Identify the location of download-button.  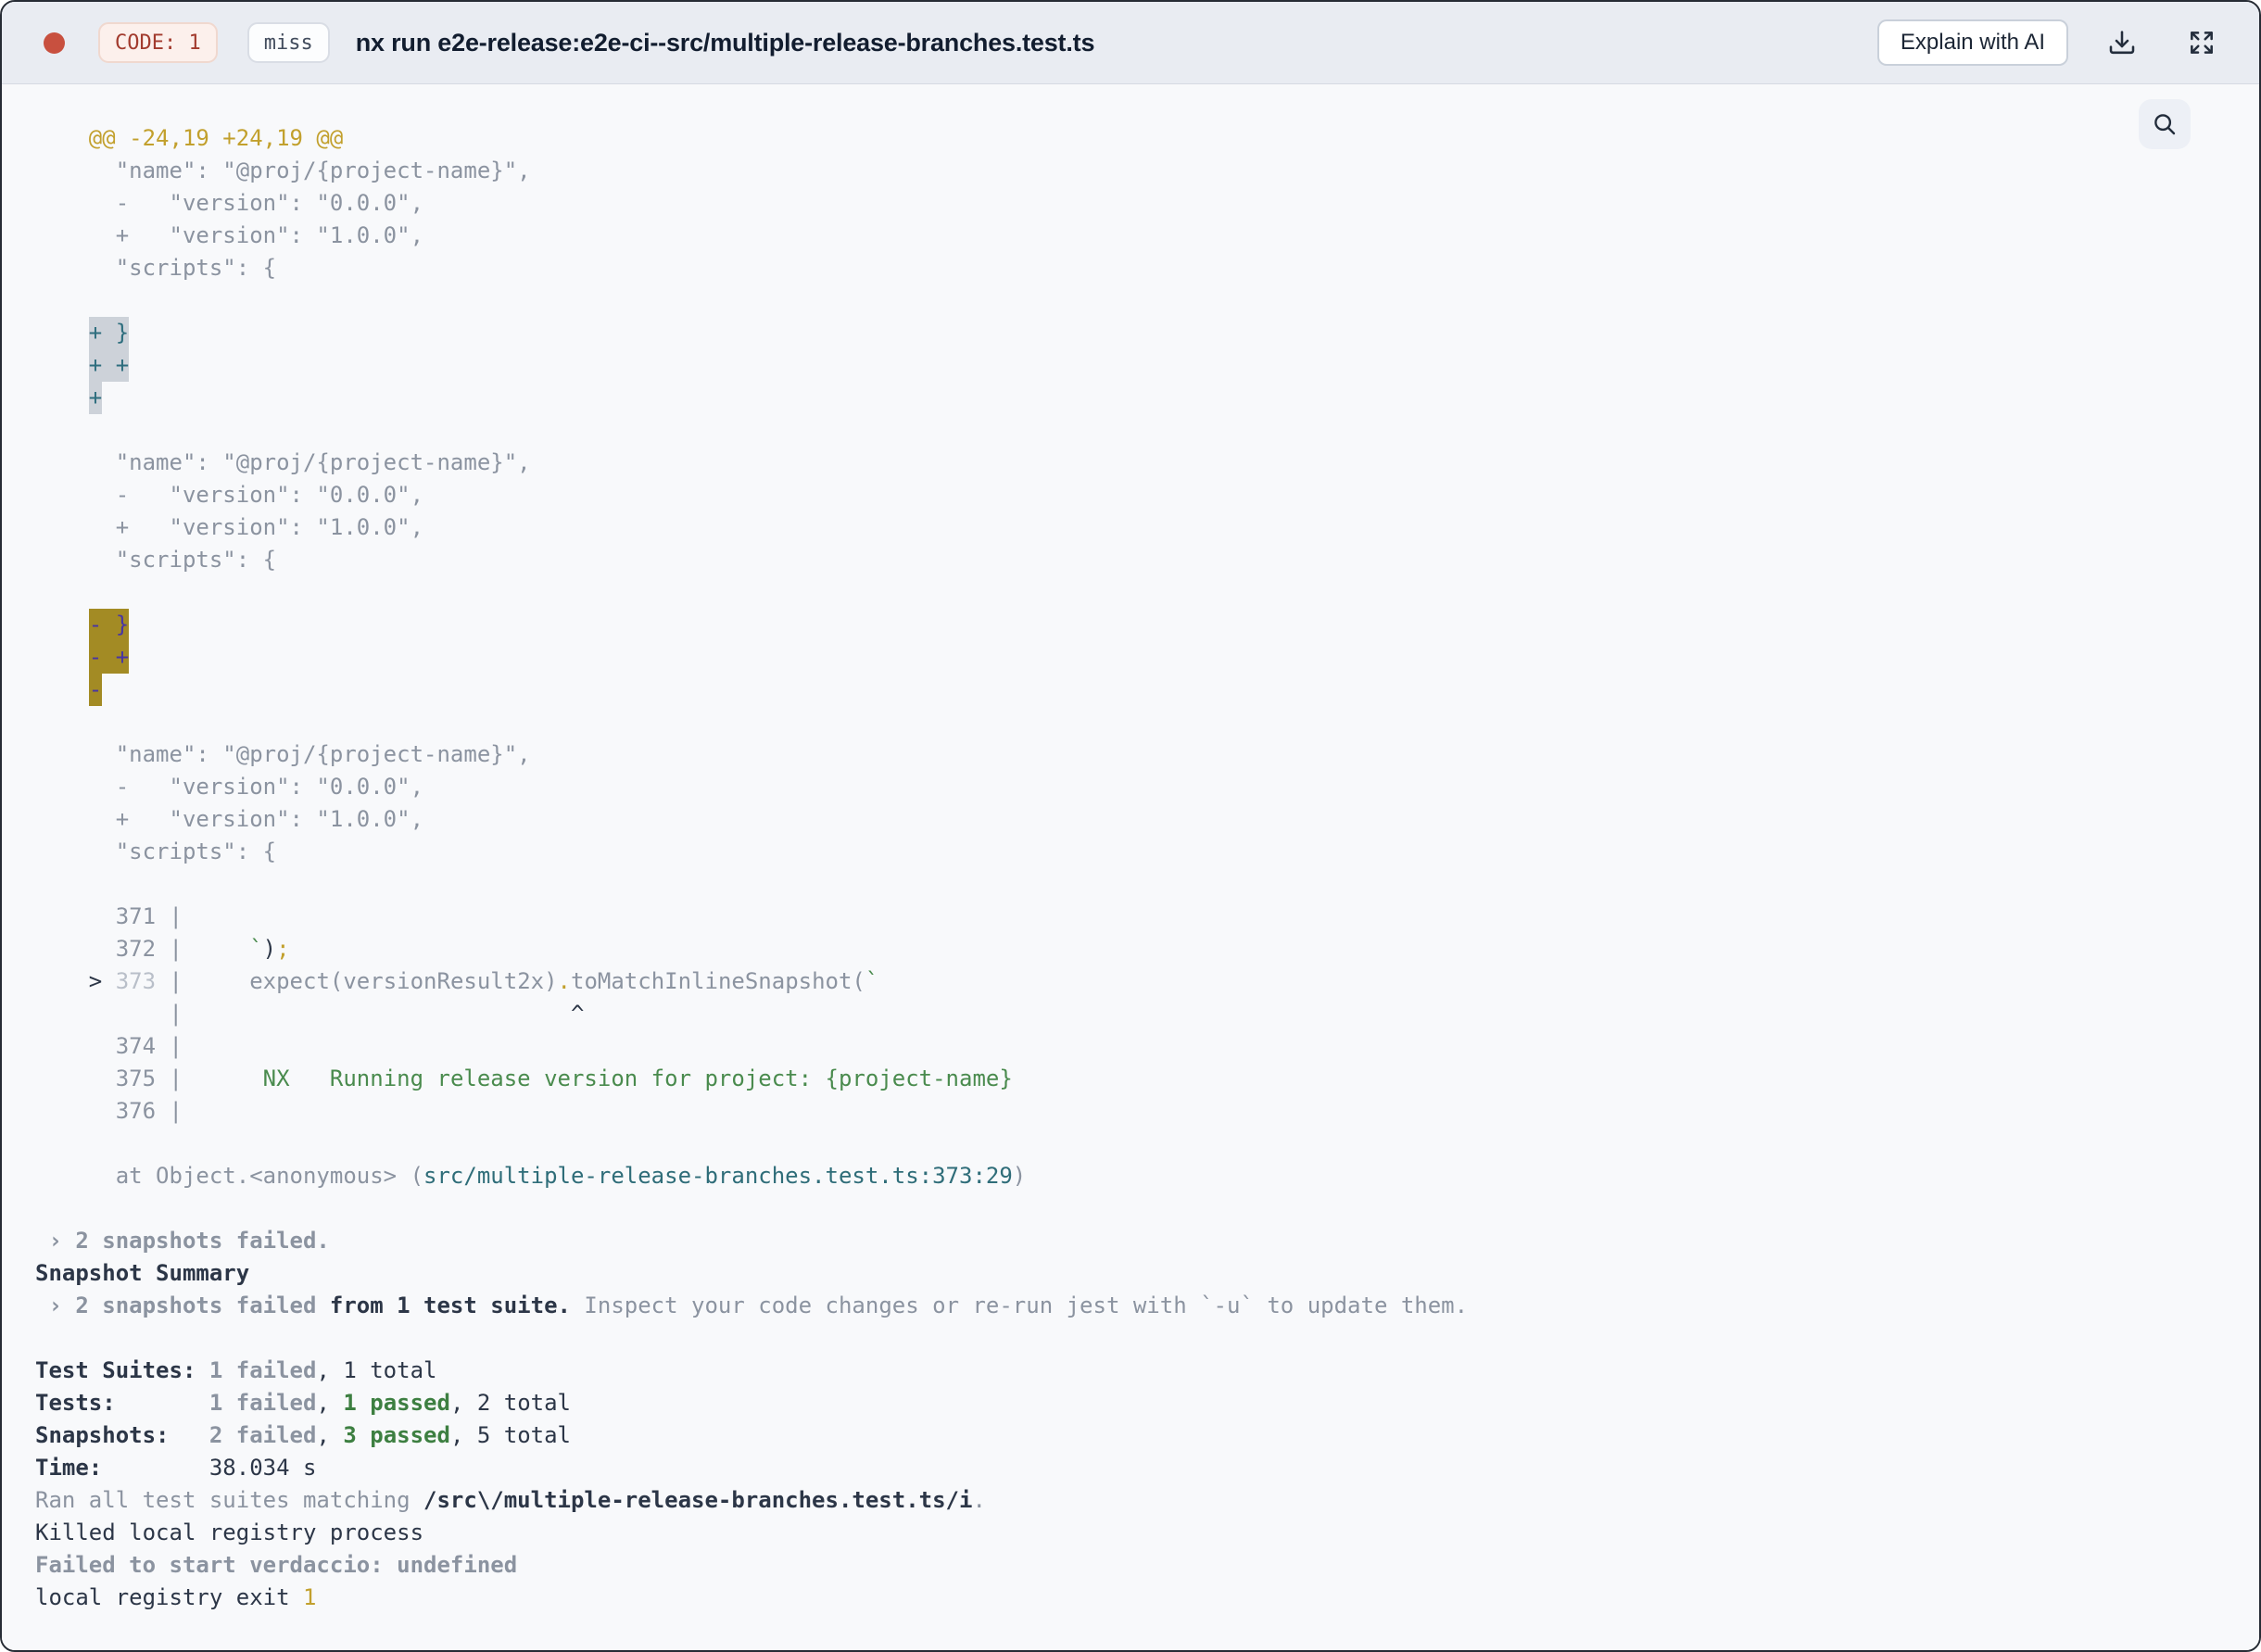
(2122, 43).